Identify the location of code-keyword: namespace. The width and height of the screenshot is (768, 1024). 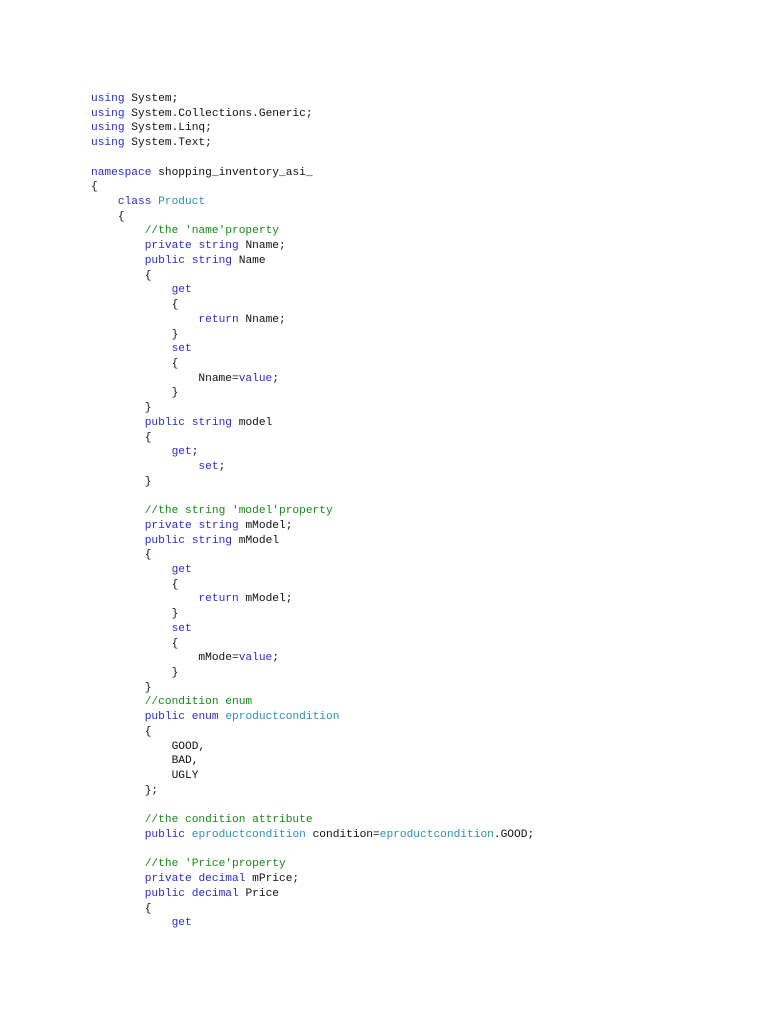
(121, 172).